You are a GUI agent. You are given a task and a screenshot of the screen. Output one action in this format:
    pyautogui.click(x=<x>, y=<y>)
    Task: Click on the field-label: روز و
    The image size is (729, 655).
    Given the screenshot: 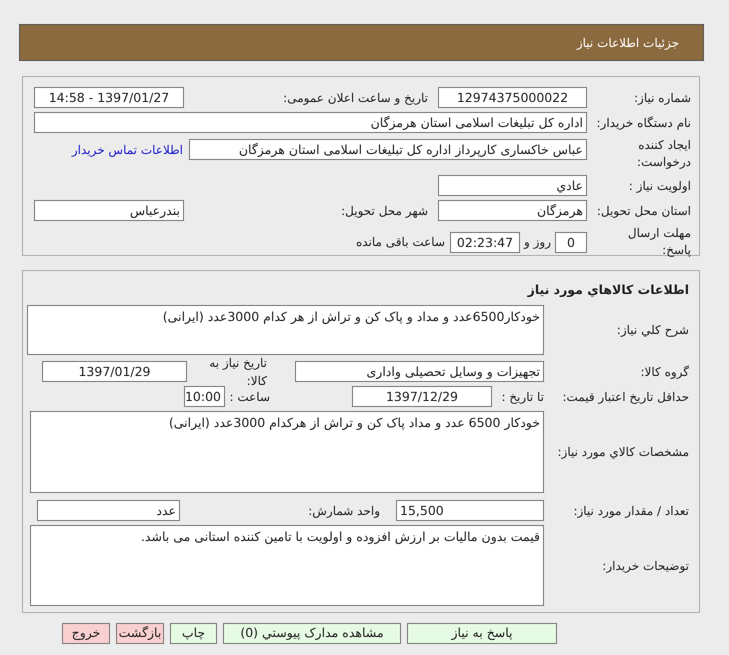 What is the action you would take?
    pyautogui.click(x=537, y=242)
    